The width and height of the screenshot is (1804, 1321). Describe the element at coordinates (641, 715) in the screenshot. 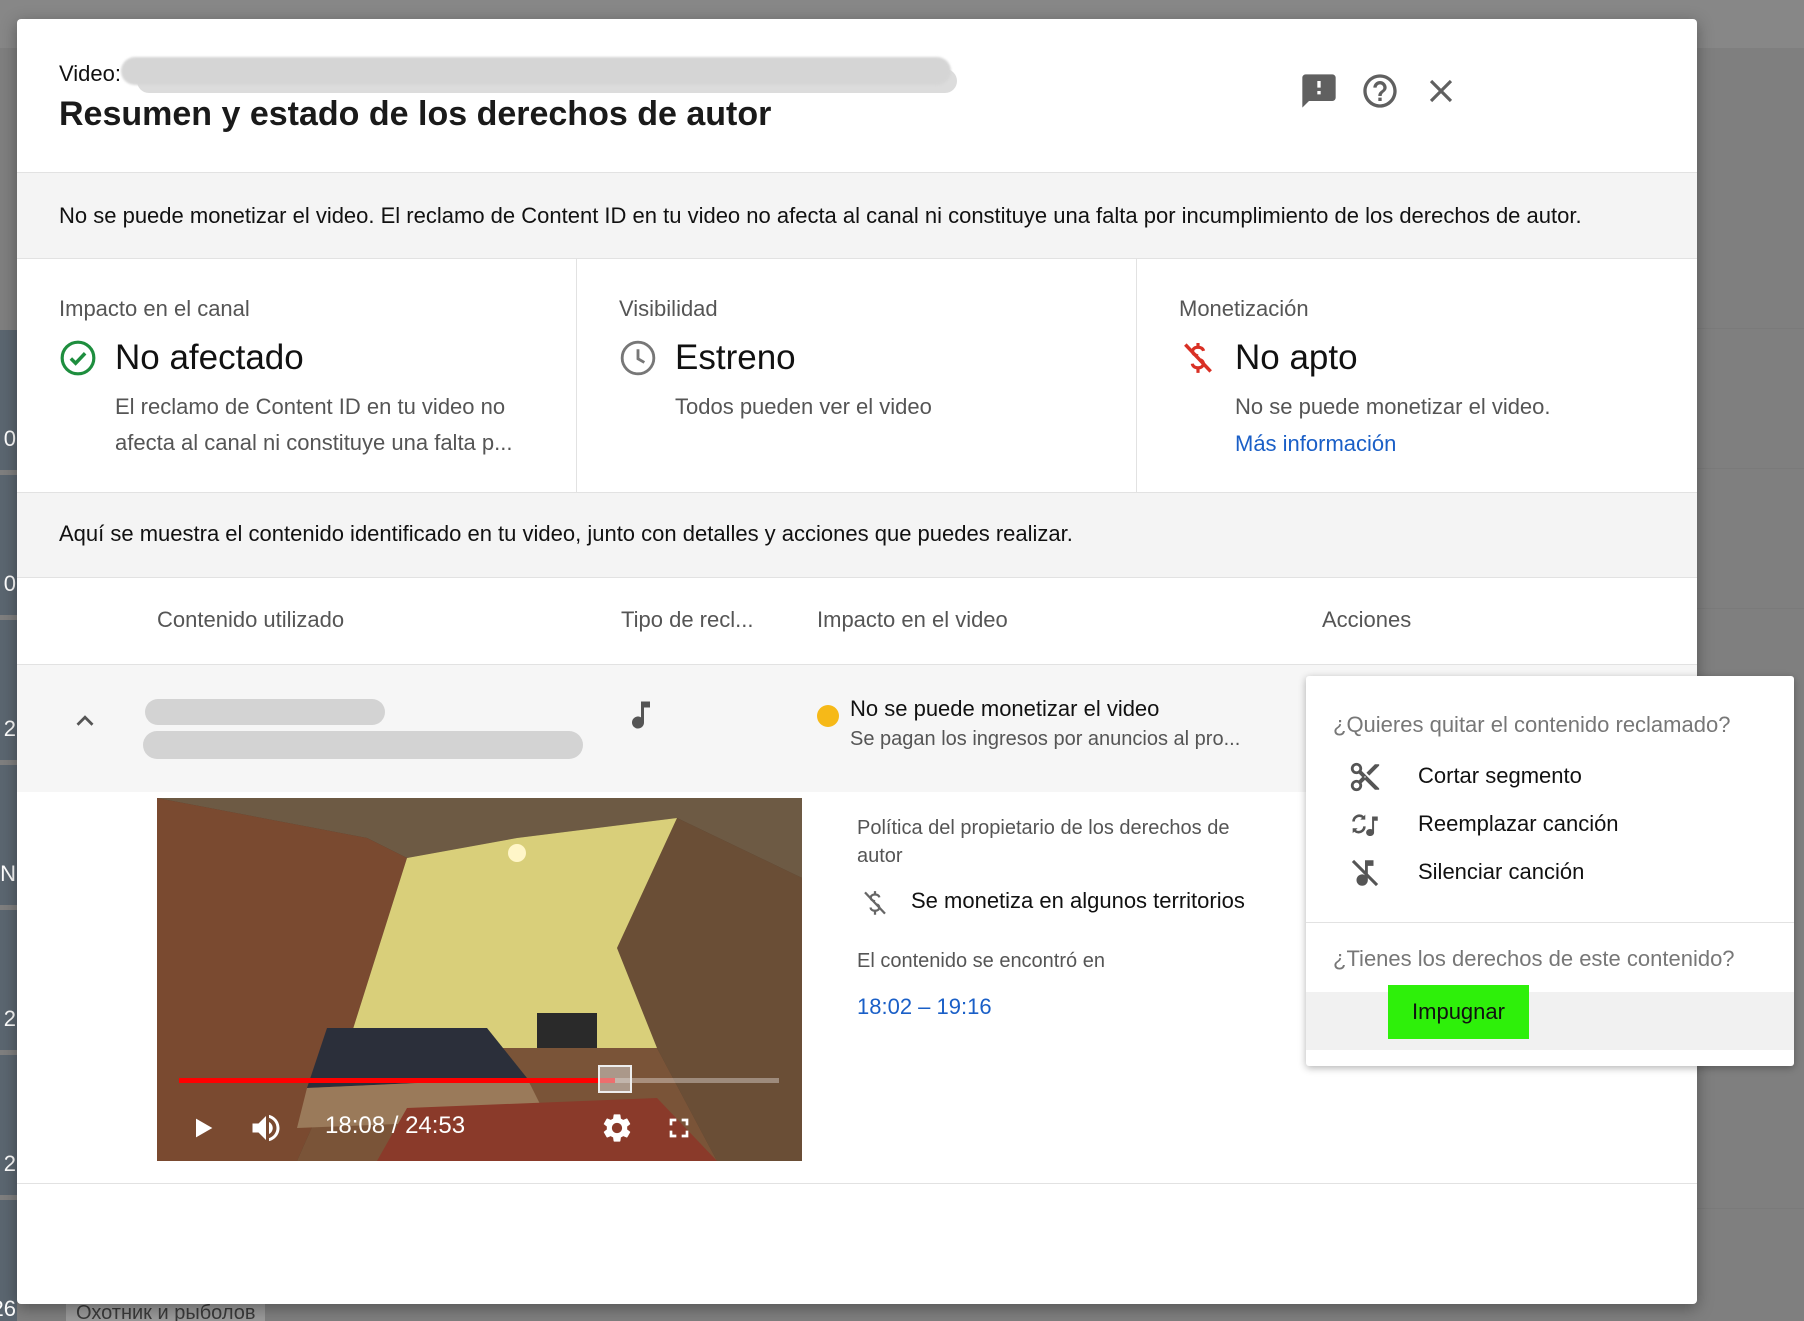

I see `music-note-icon` at that location.